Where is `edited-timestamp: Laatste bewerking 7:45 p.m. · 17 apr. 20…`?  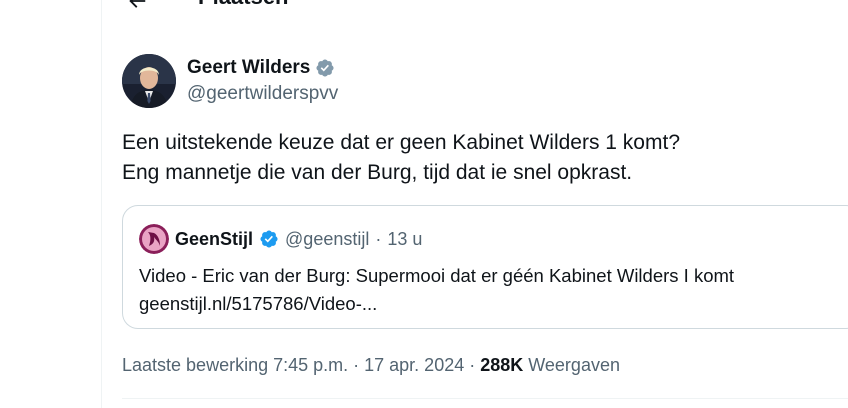
edited-timestamp: Laatste bewerking 7:45 p.m. · 17 apr. 20… is located at coordinates (301, 365).